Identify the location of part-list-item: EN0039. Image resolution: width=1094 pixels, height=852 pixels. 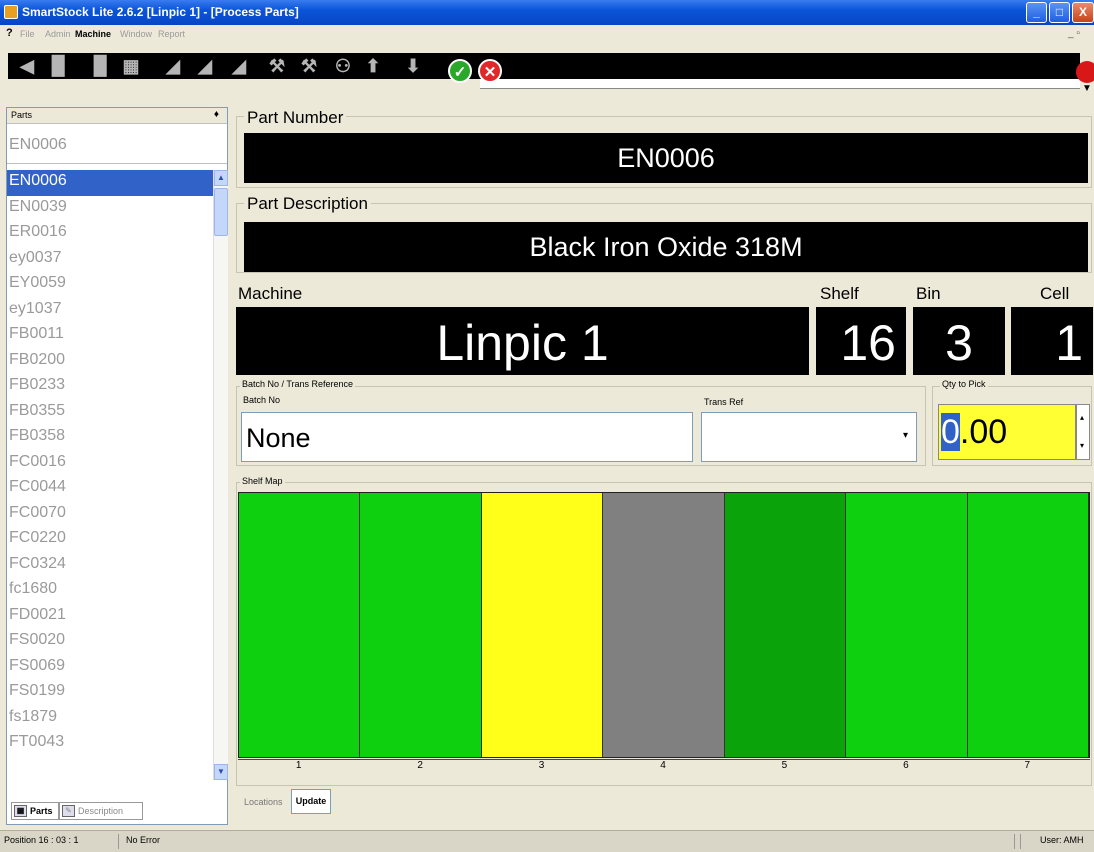
(112, 209).